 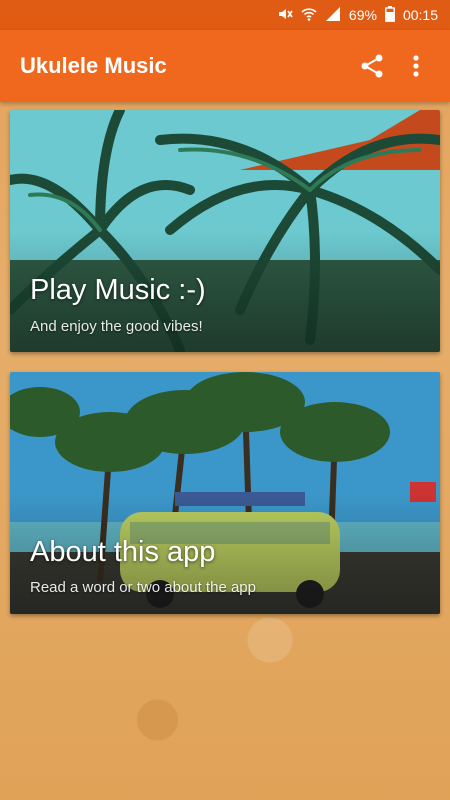 What do you see at coordinates (143, 587) in the screenshot?
I see `card-subtitle: Read a word or two about the app` at bounding box center [143, 587].